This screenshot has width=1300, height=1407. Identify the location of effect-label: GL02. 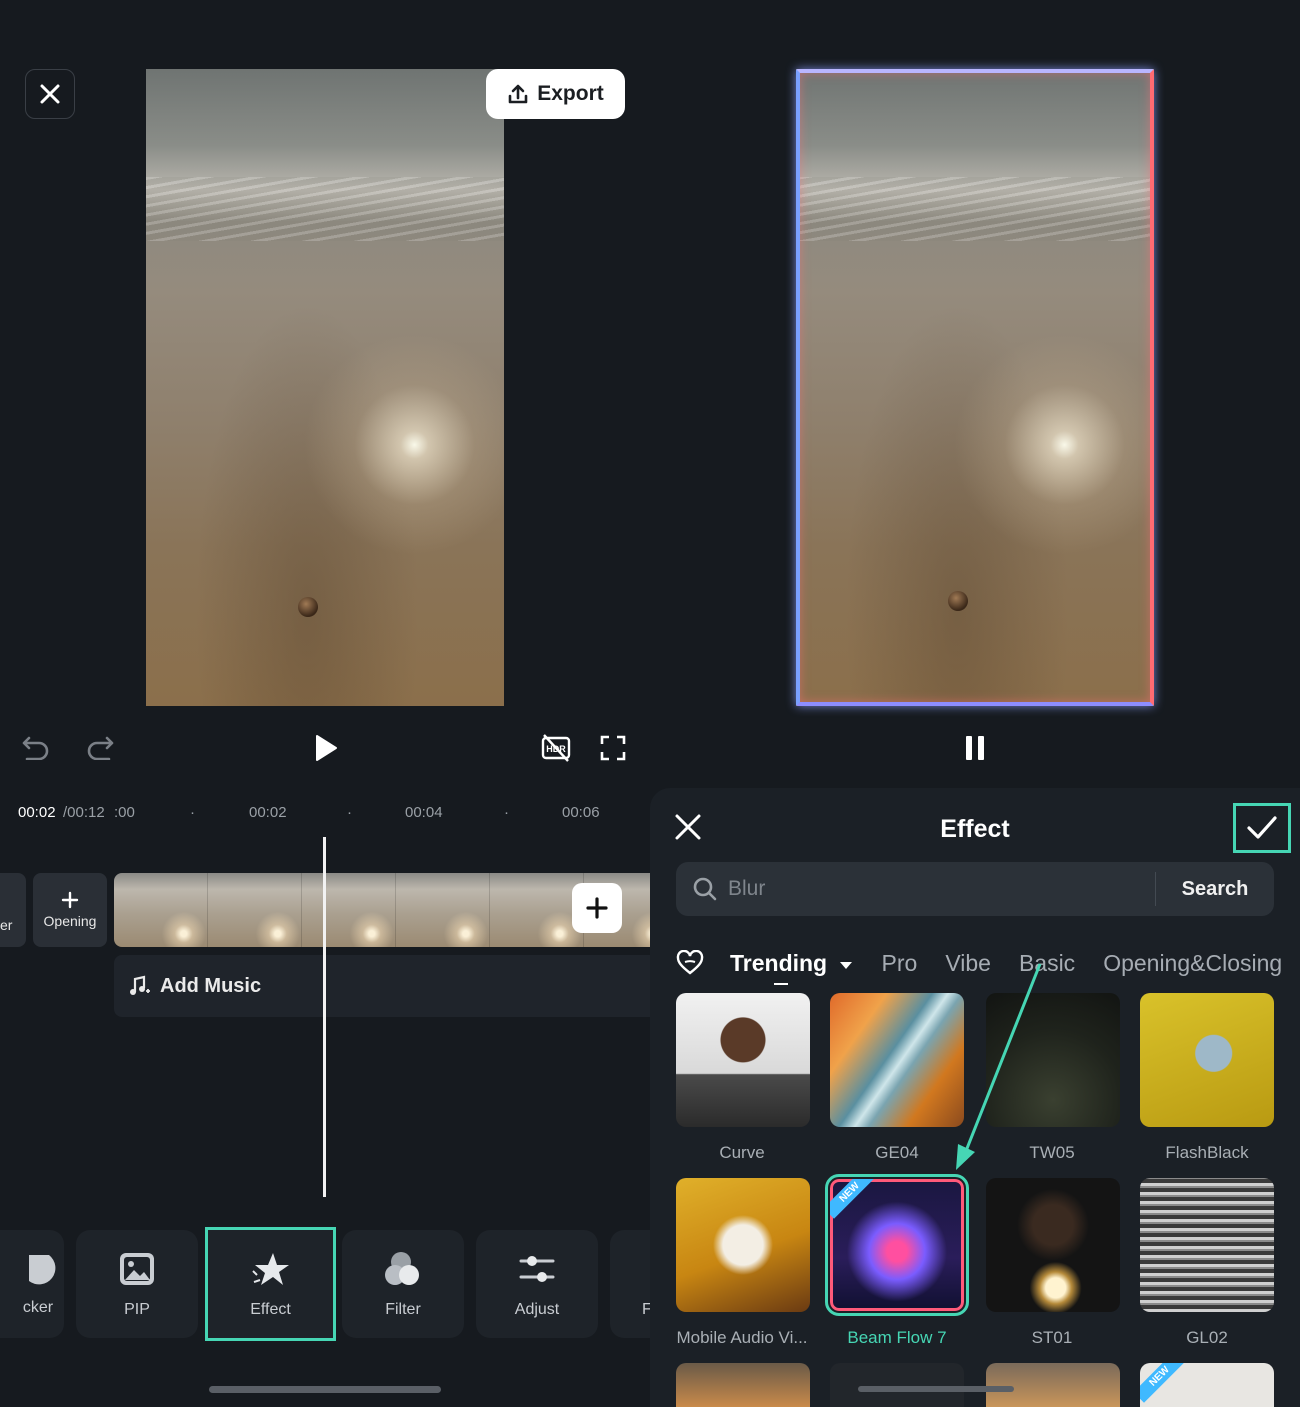
(1207, 1337).